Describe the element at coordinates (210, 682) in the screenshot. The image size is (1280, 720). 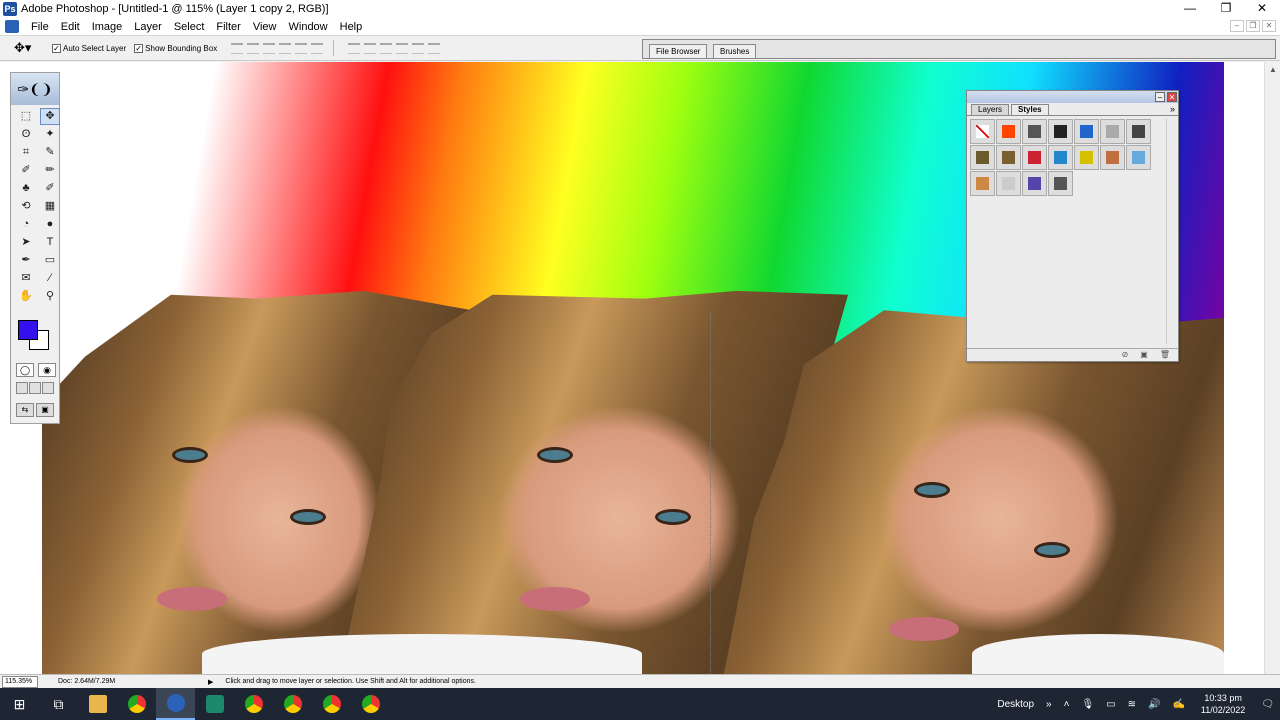
I see `status-arrow-icon: ▶` at that location.